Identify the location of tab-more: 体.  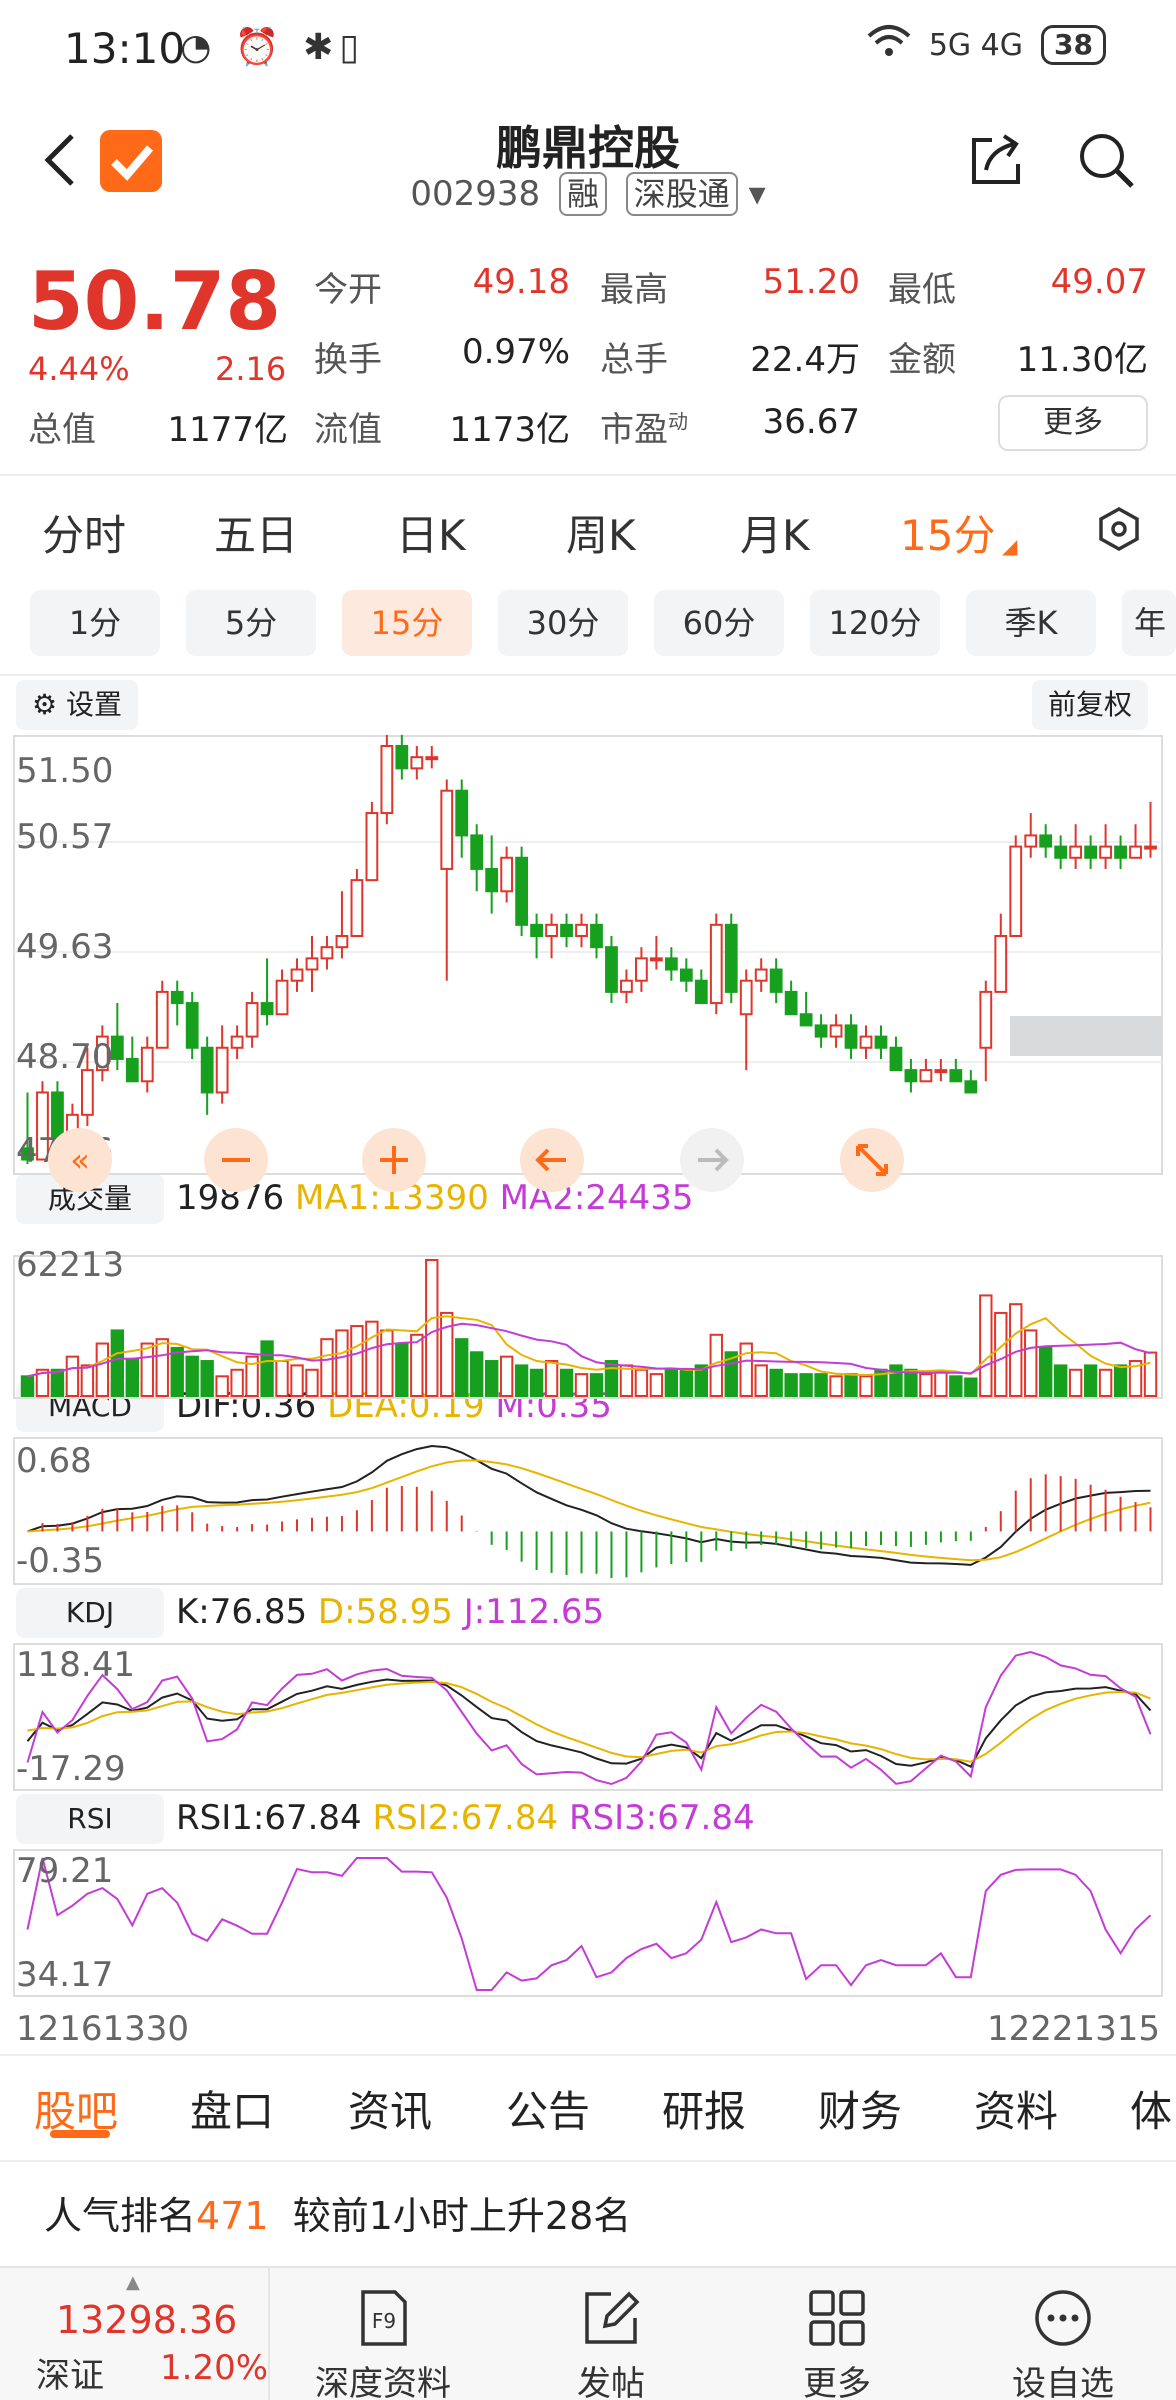
(1151, 2108).